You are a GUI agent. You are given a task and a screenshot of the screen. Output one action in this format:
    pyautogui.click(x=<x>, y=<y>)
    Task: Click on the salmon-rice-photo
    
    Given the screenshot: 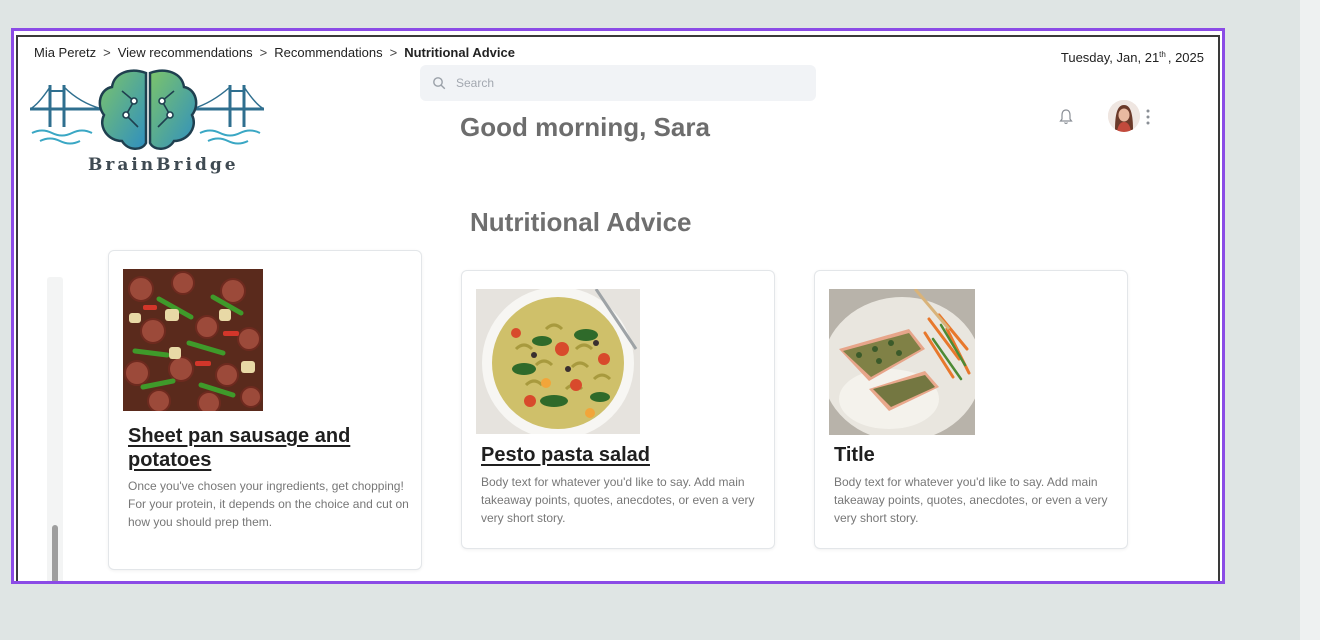 What is the action you would take?
    pyautogui.click(x=902, y=362)
    